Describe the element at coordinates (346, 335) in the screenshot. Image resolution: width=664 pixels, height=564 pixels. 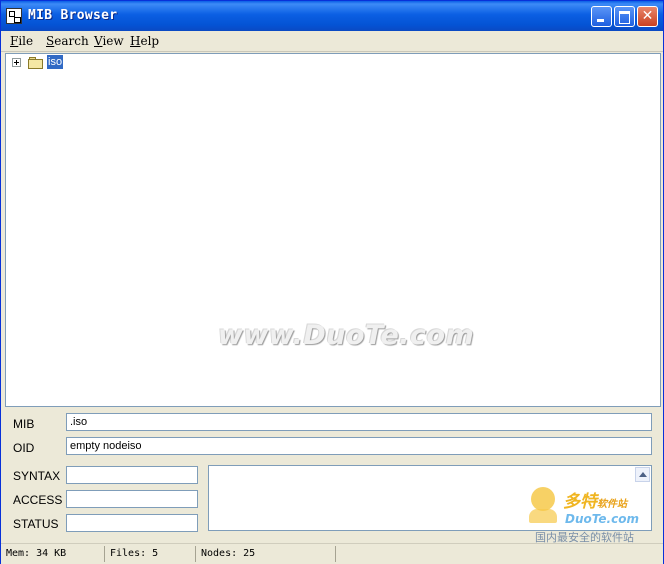
I see `watermark-text: www.DuoTe.com` at that location.